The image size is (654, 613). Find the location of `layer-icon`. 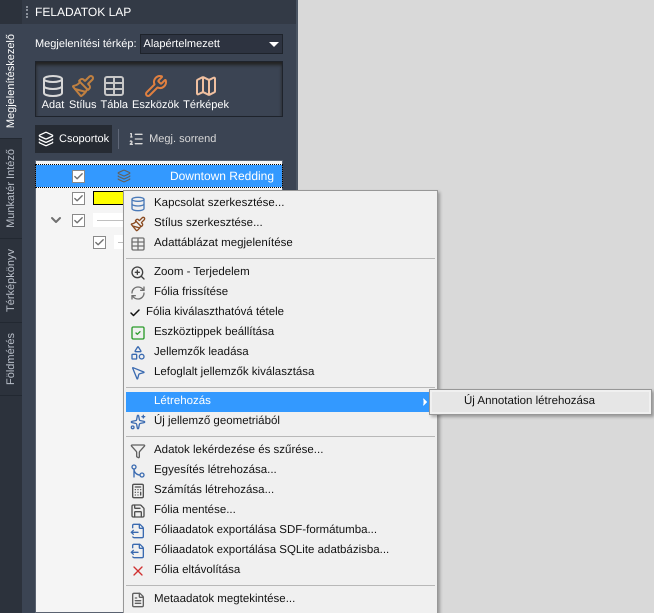

layer-icon is located at coordinates (124, 176).